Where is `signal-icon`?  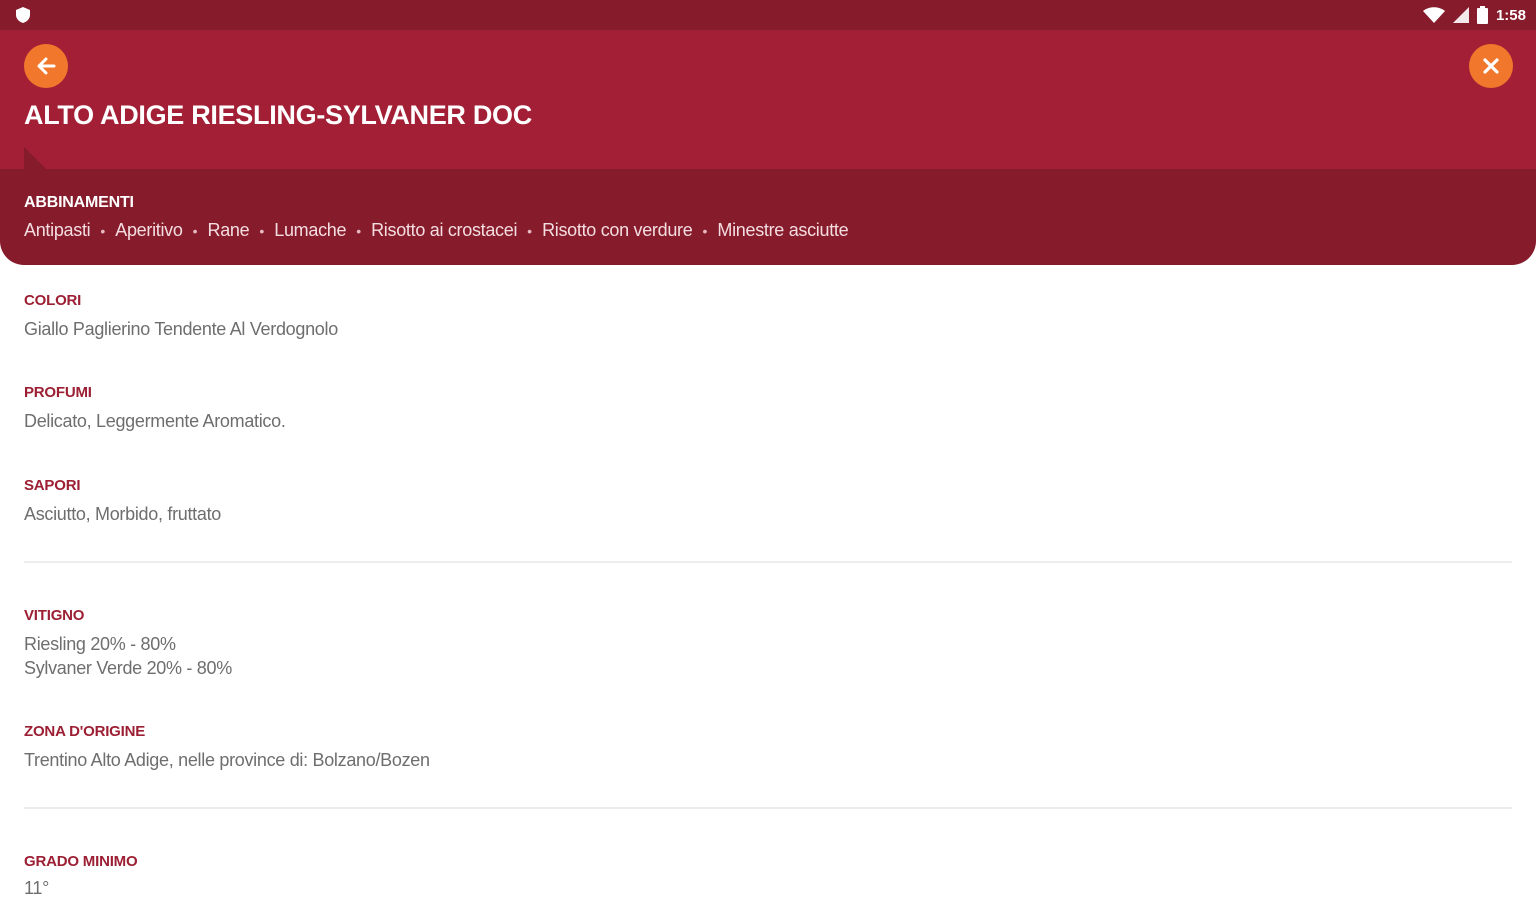 signal-icon is located at coordinates (1460, 15).